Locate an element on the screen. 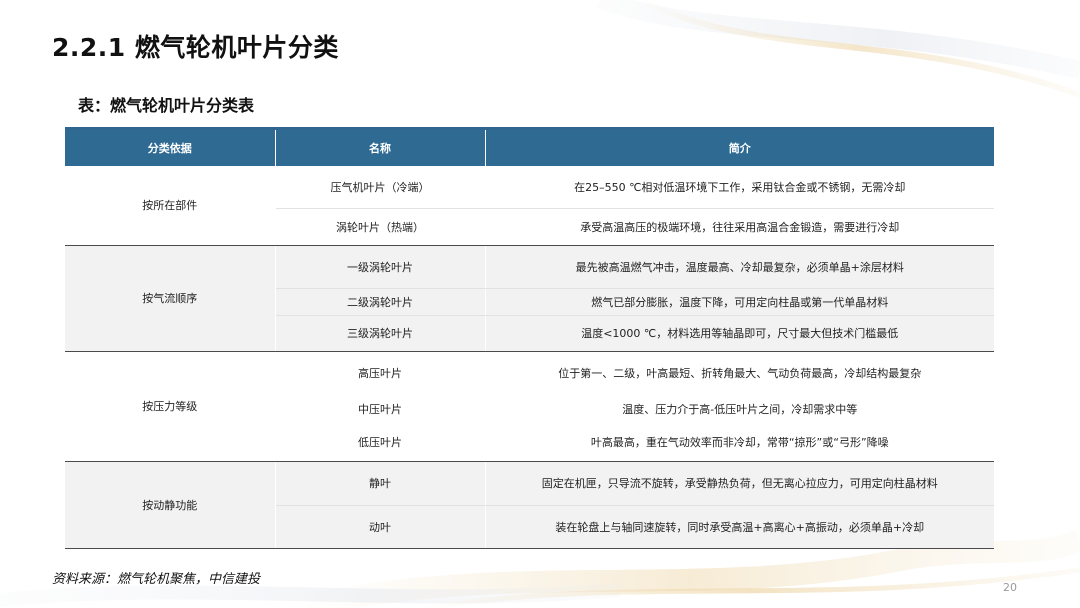  blade-name: 涡轮叶片（热端） is located at coordinates (380, 227).